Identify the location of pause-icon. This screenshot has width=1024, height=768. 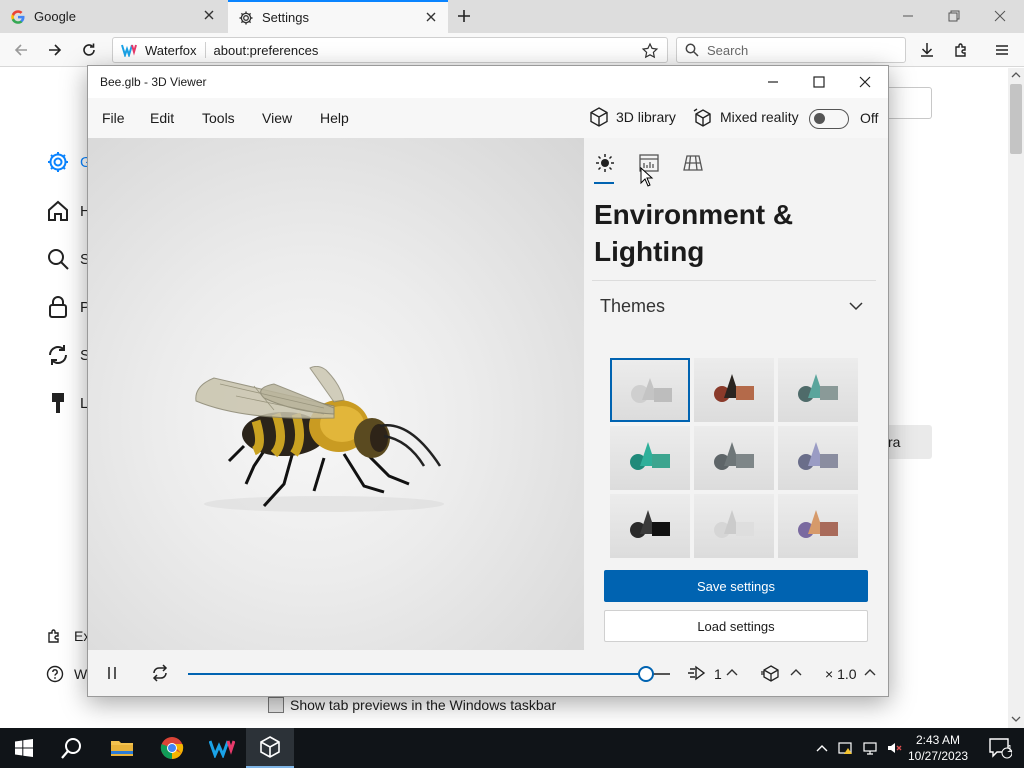
(112, 673).